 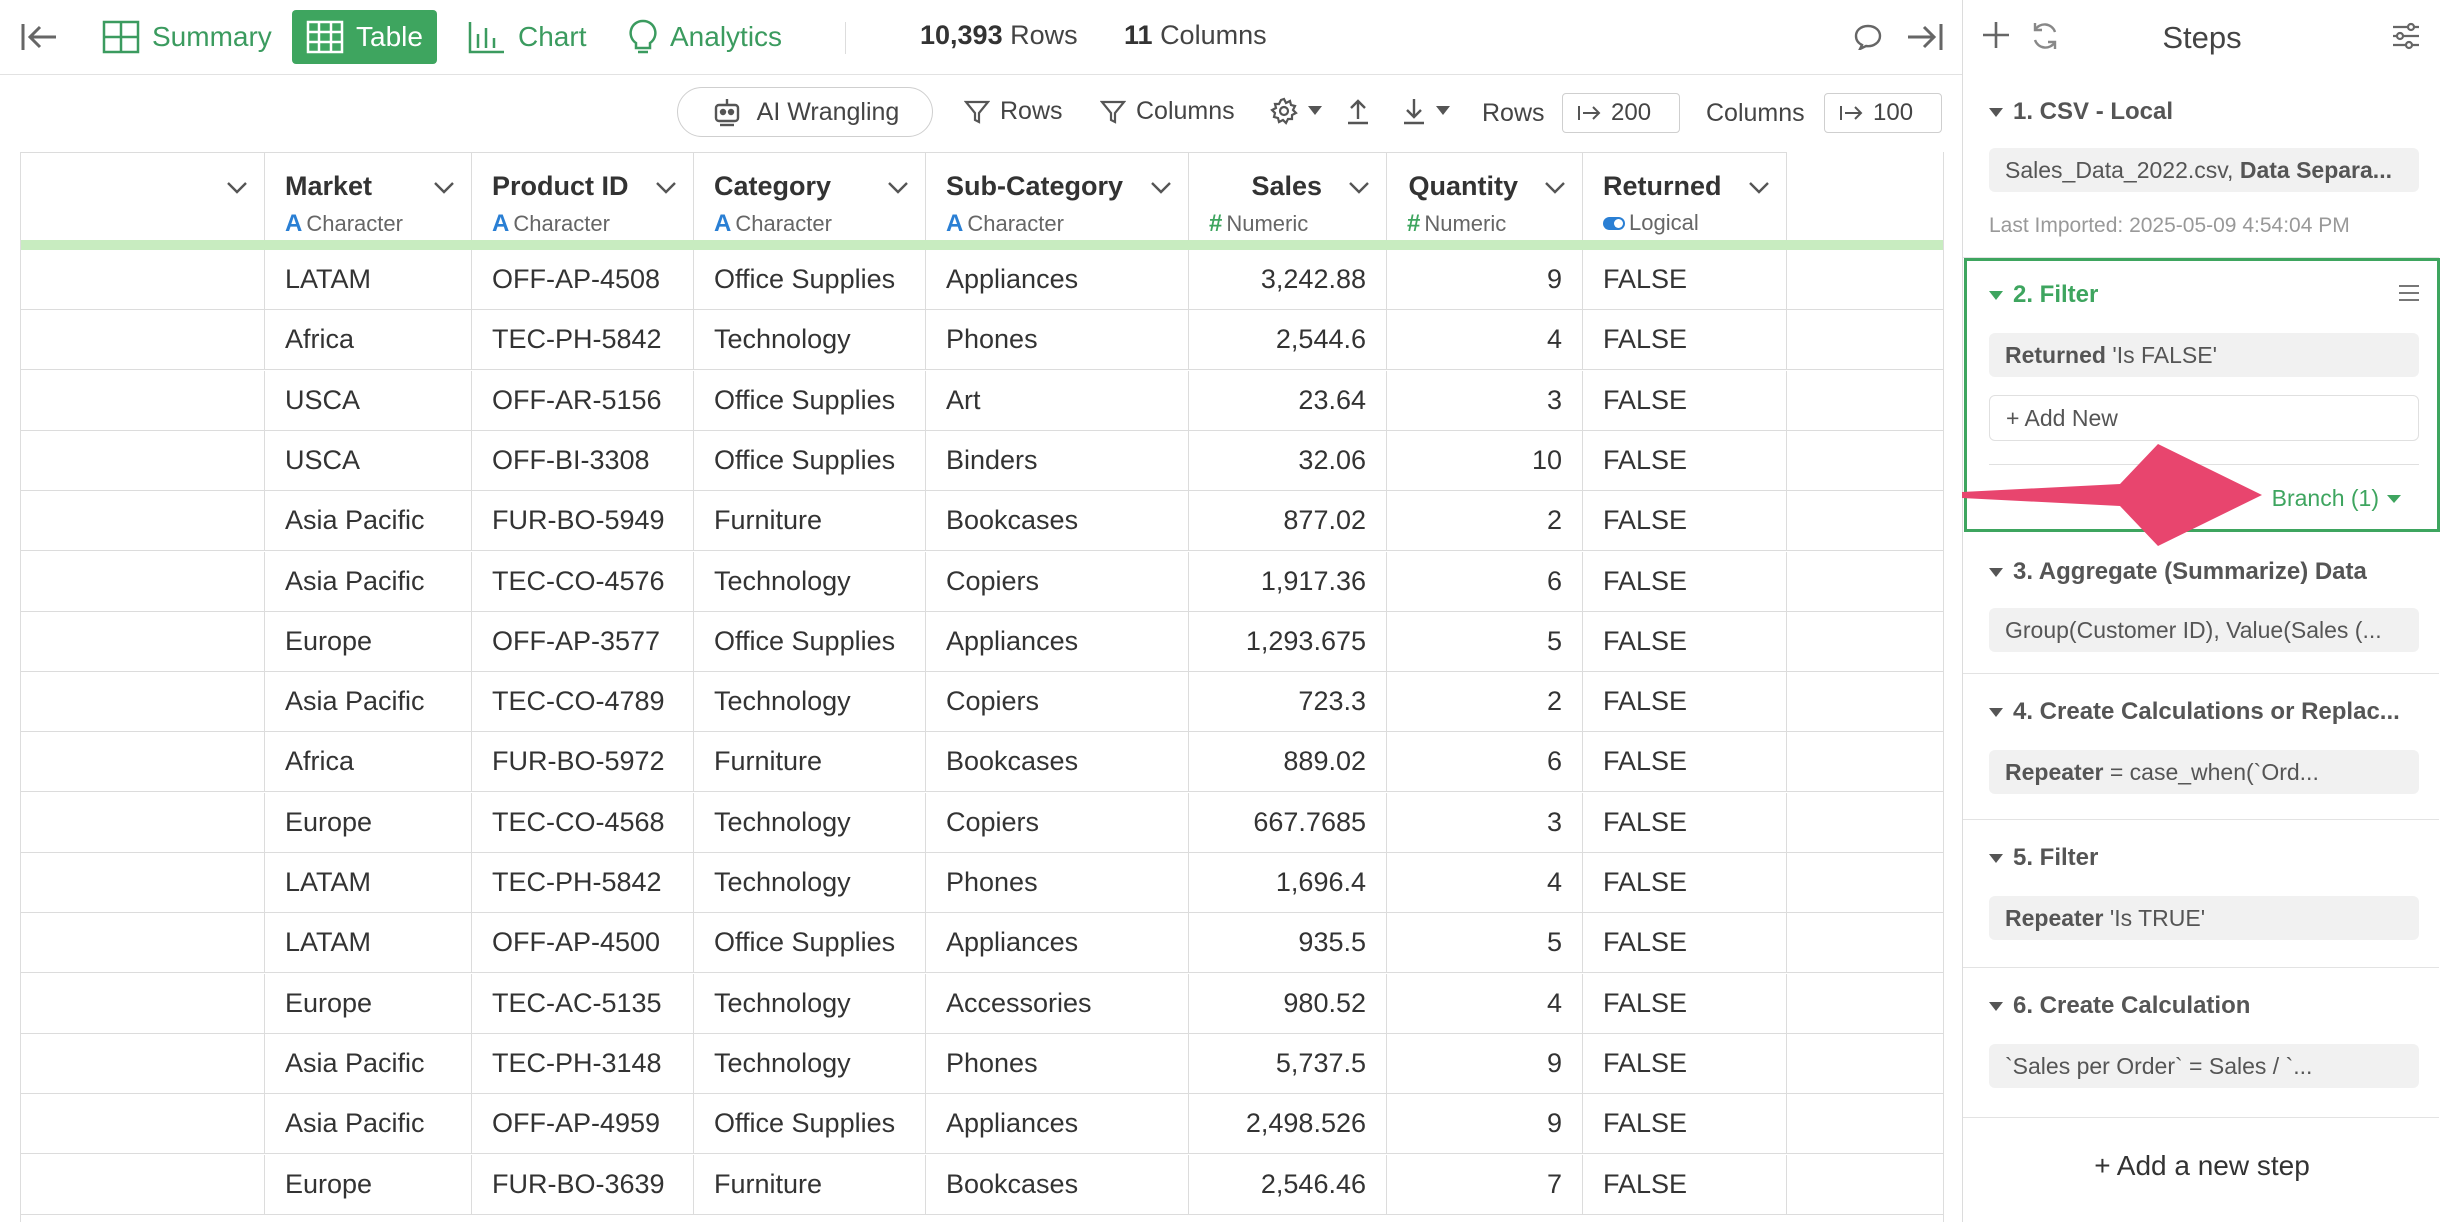 What do you see at coordinates (1685, 196) in the screenshot?
I see `column-header: Returned Logical` at bounding box center [1685, 196].